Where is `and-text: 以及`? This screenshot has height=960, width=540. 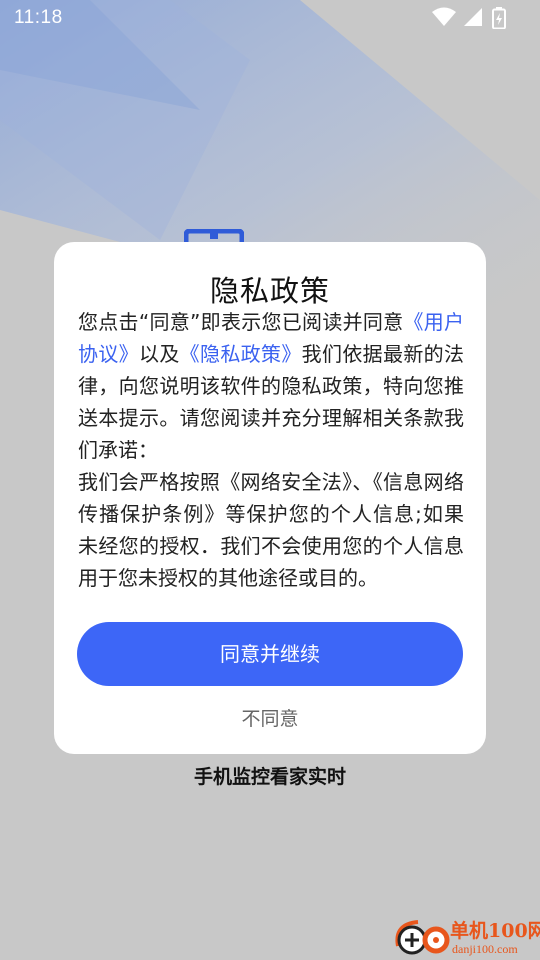
and-text: 以及 is located at coordinates (159, 354).